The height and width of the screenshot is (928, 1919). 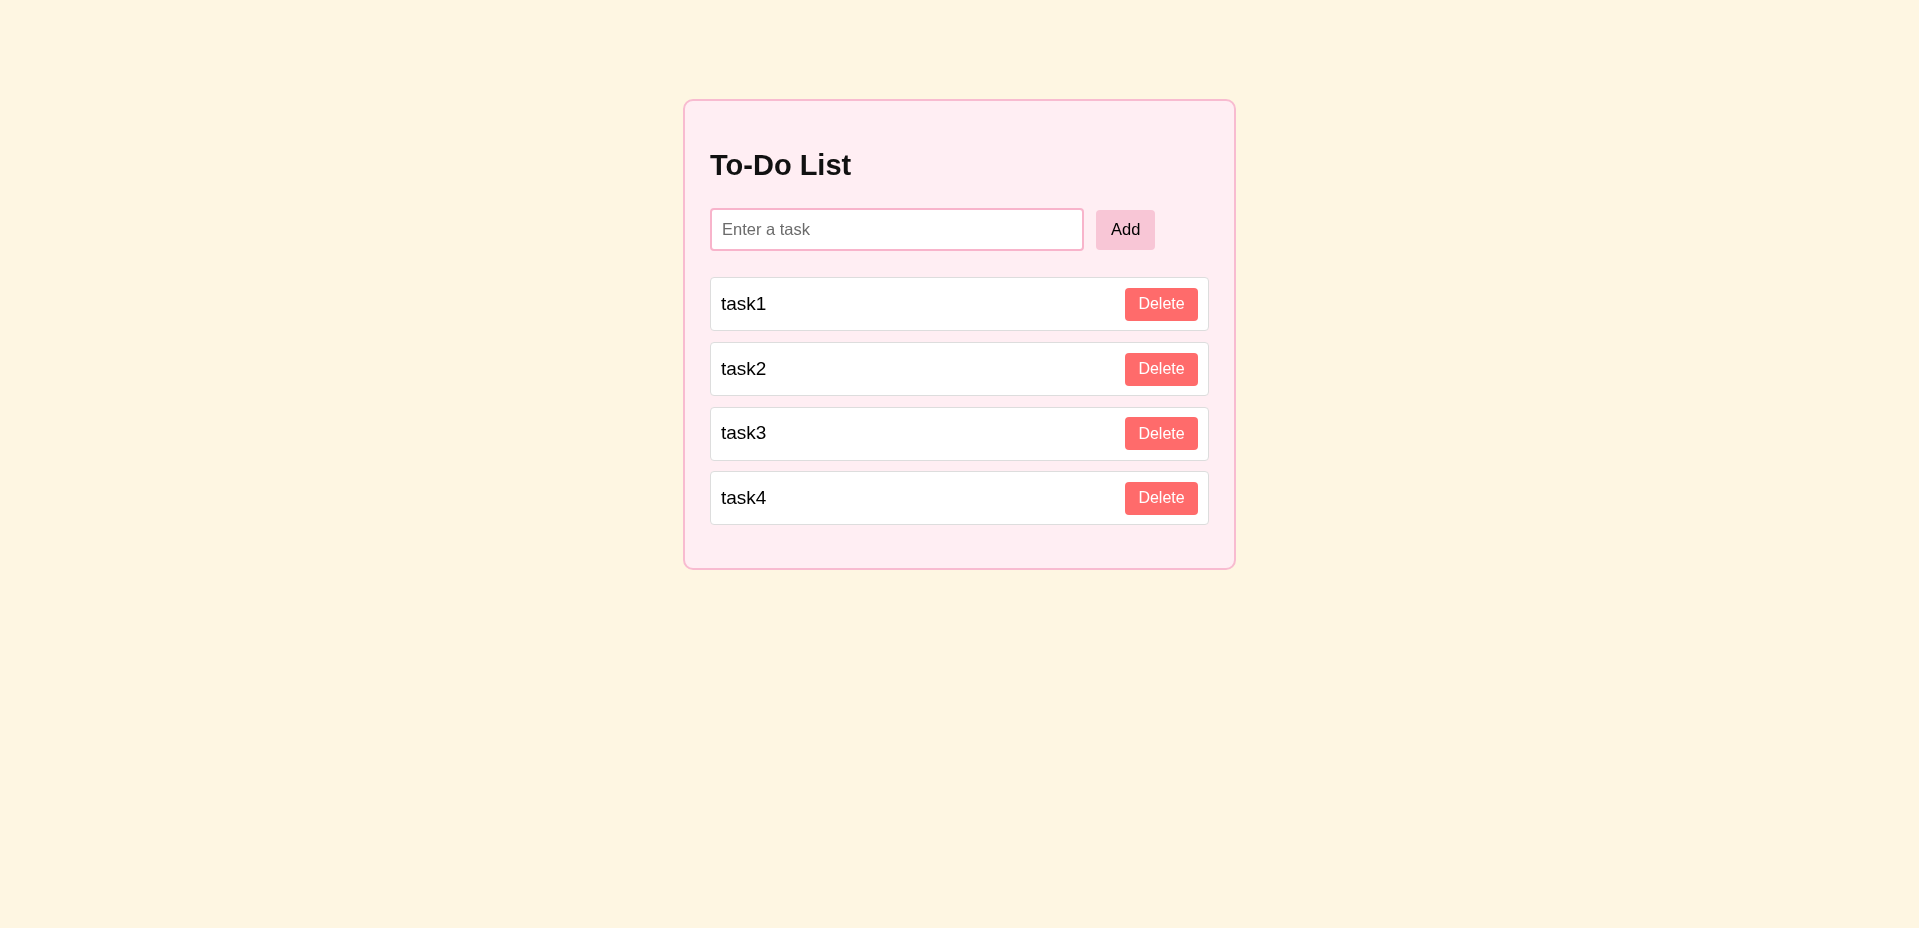 What do you see at coordinates (744, 433) in the screenshot?
I see `task-text: task3` at bounding box center [744, 433].